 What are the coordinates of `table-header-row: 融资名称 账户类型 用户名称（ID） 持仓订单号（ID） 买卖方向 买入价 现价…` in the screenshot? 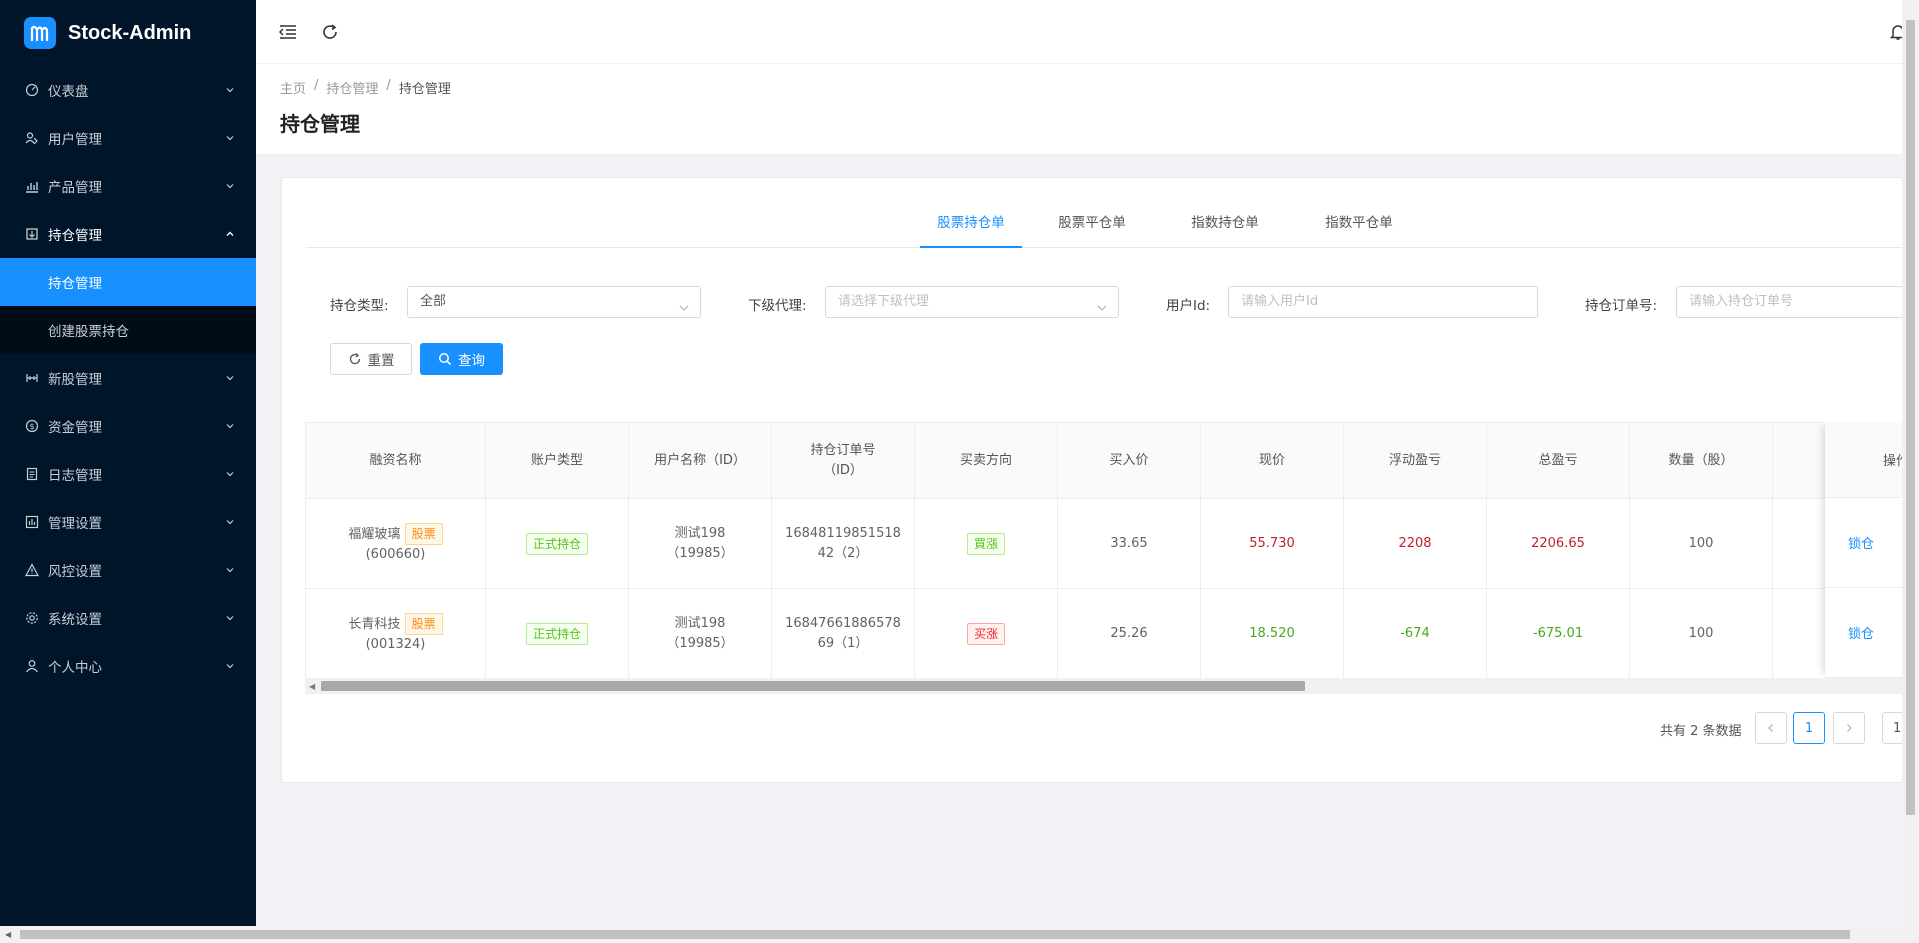 It's located at (1110, 460).